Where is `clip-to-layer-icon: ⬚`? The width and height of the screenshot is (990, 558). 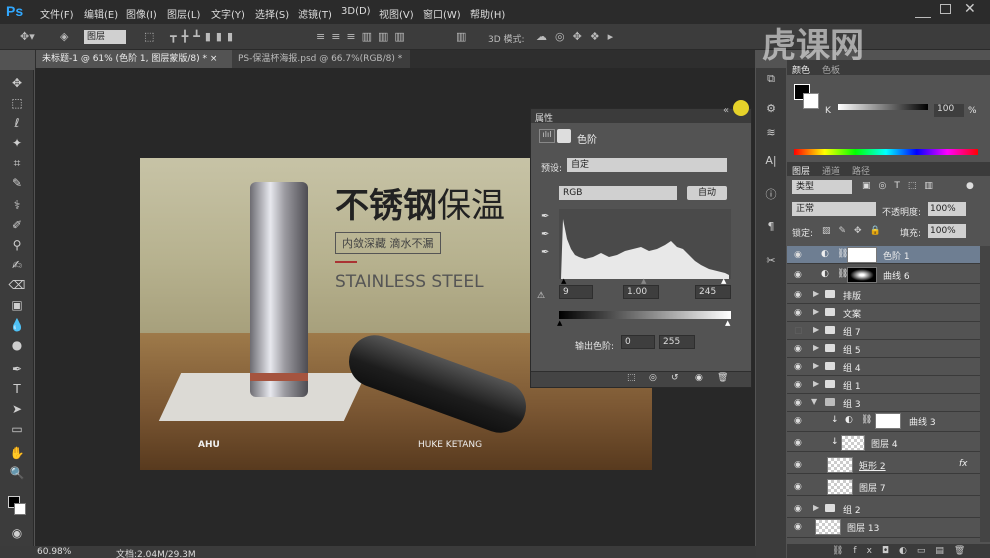 clip-to-layer-icon: ⬚ is located at coordinates (631, 378).